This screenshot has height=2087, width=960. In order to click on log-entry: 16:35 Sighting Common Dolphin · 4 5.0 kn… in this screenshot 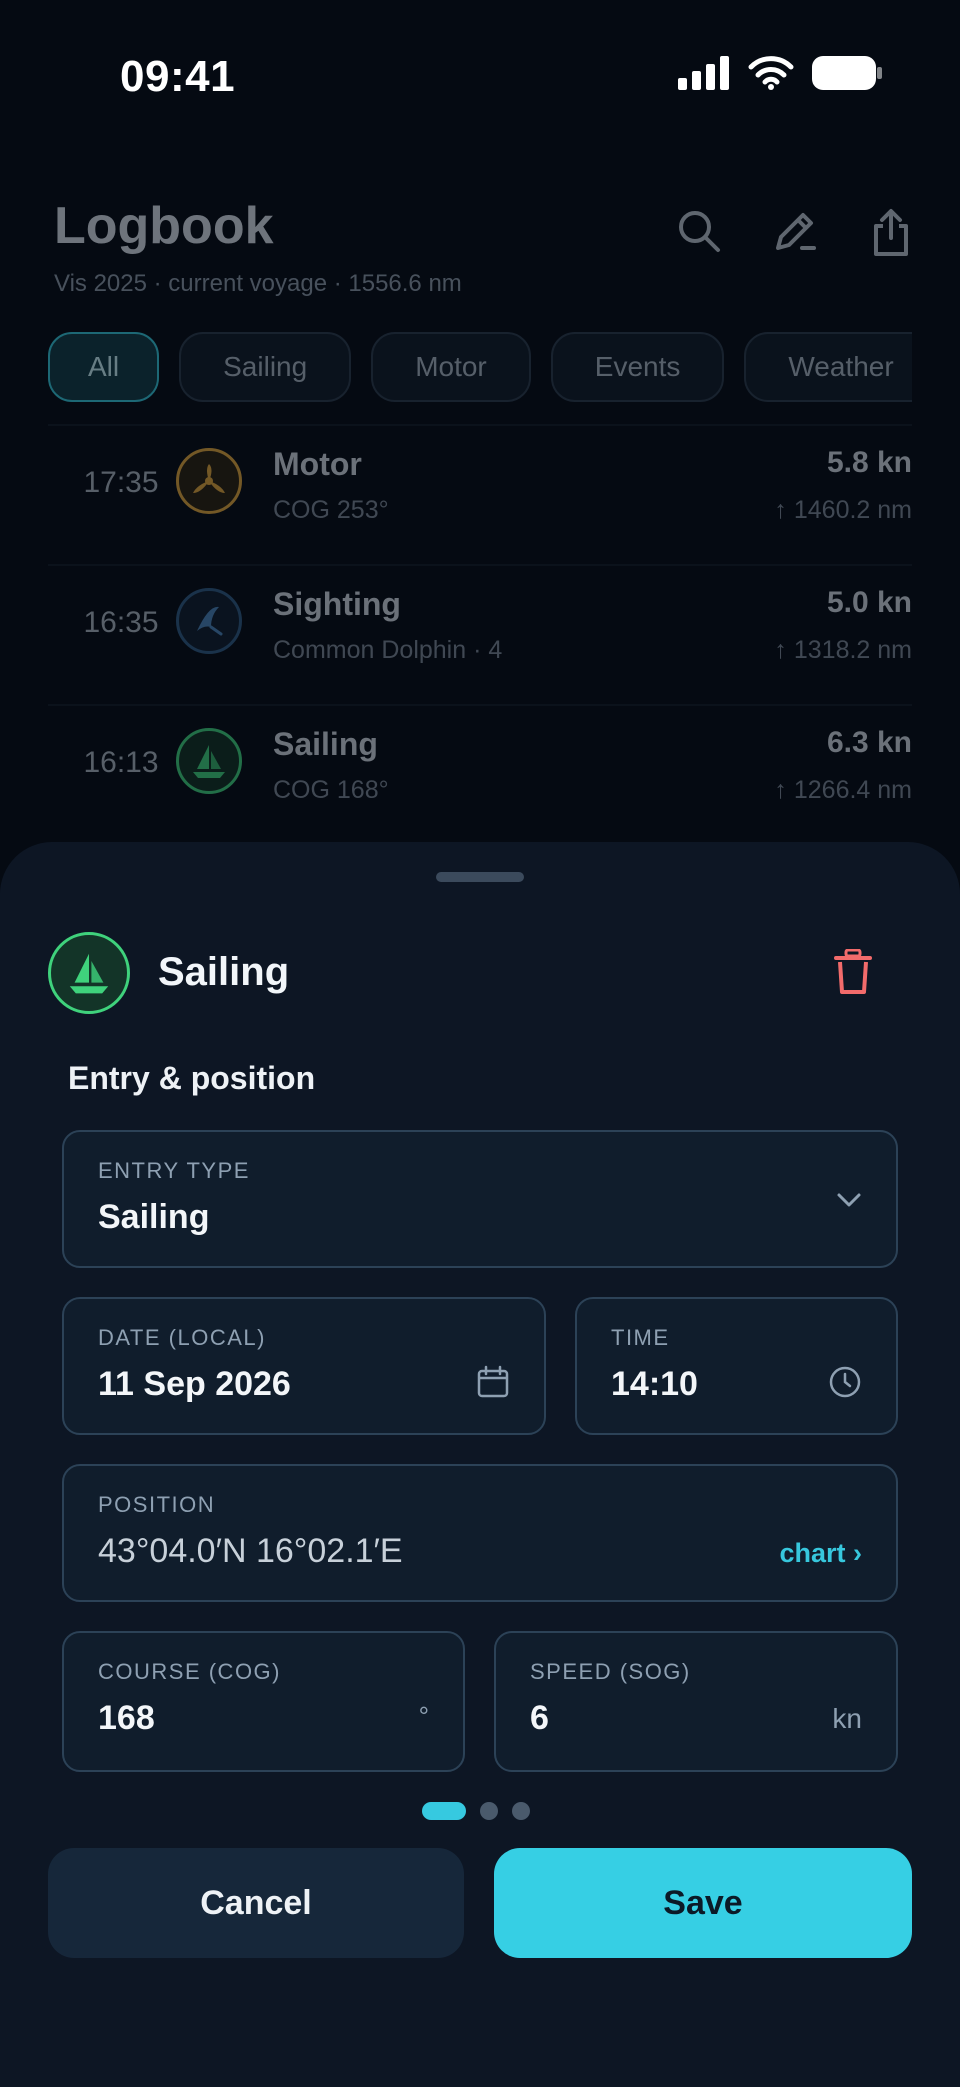, I will do `click(480, 634)`.